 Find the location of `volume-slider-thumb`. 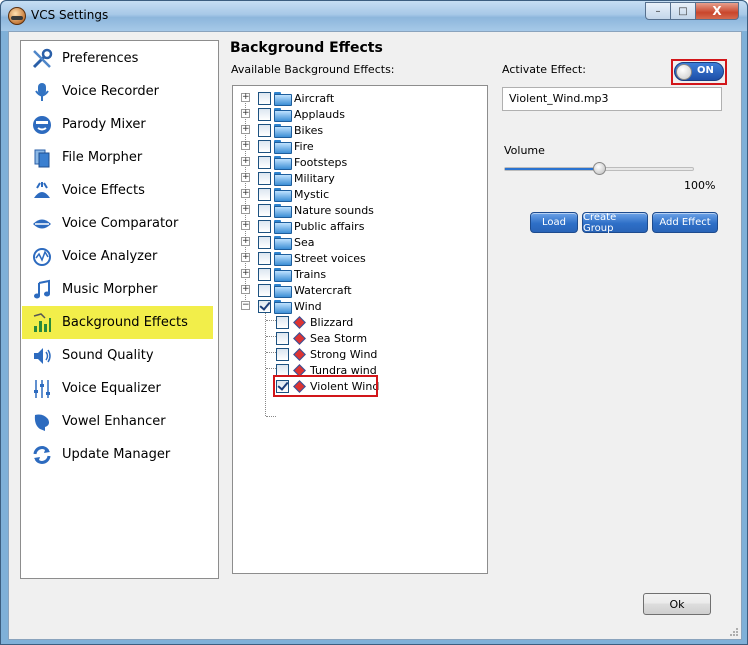

volume-slider-thumb is located at coordinates (599, 168).